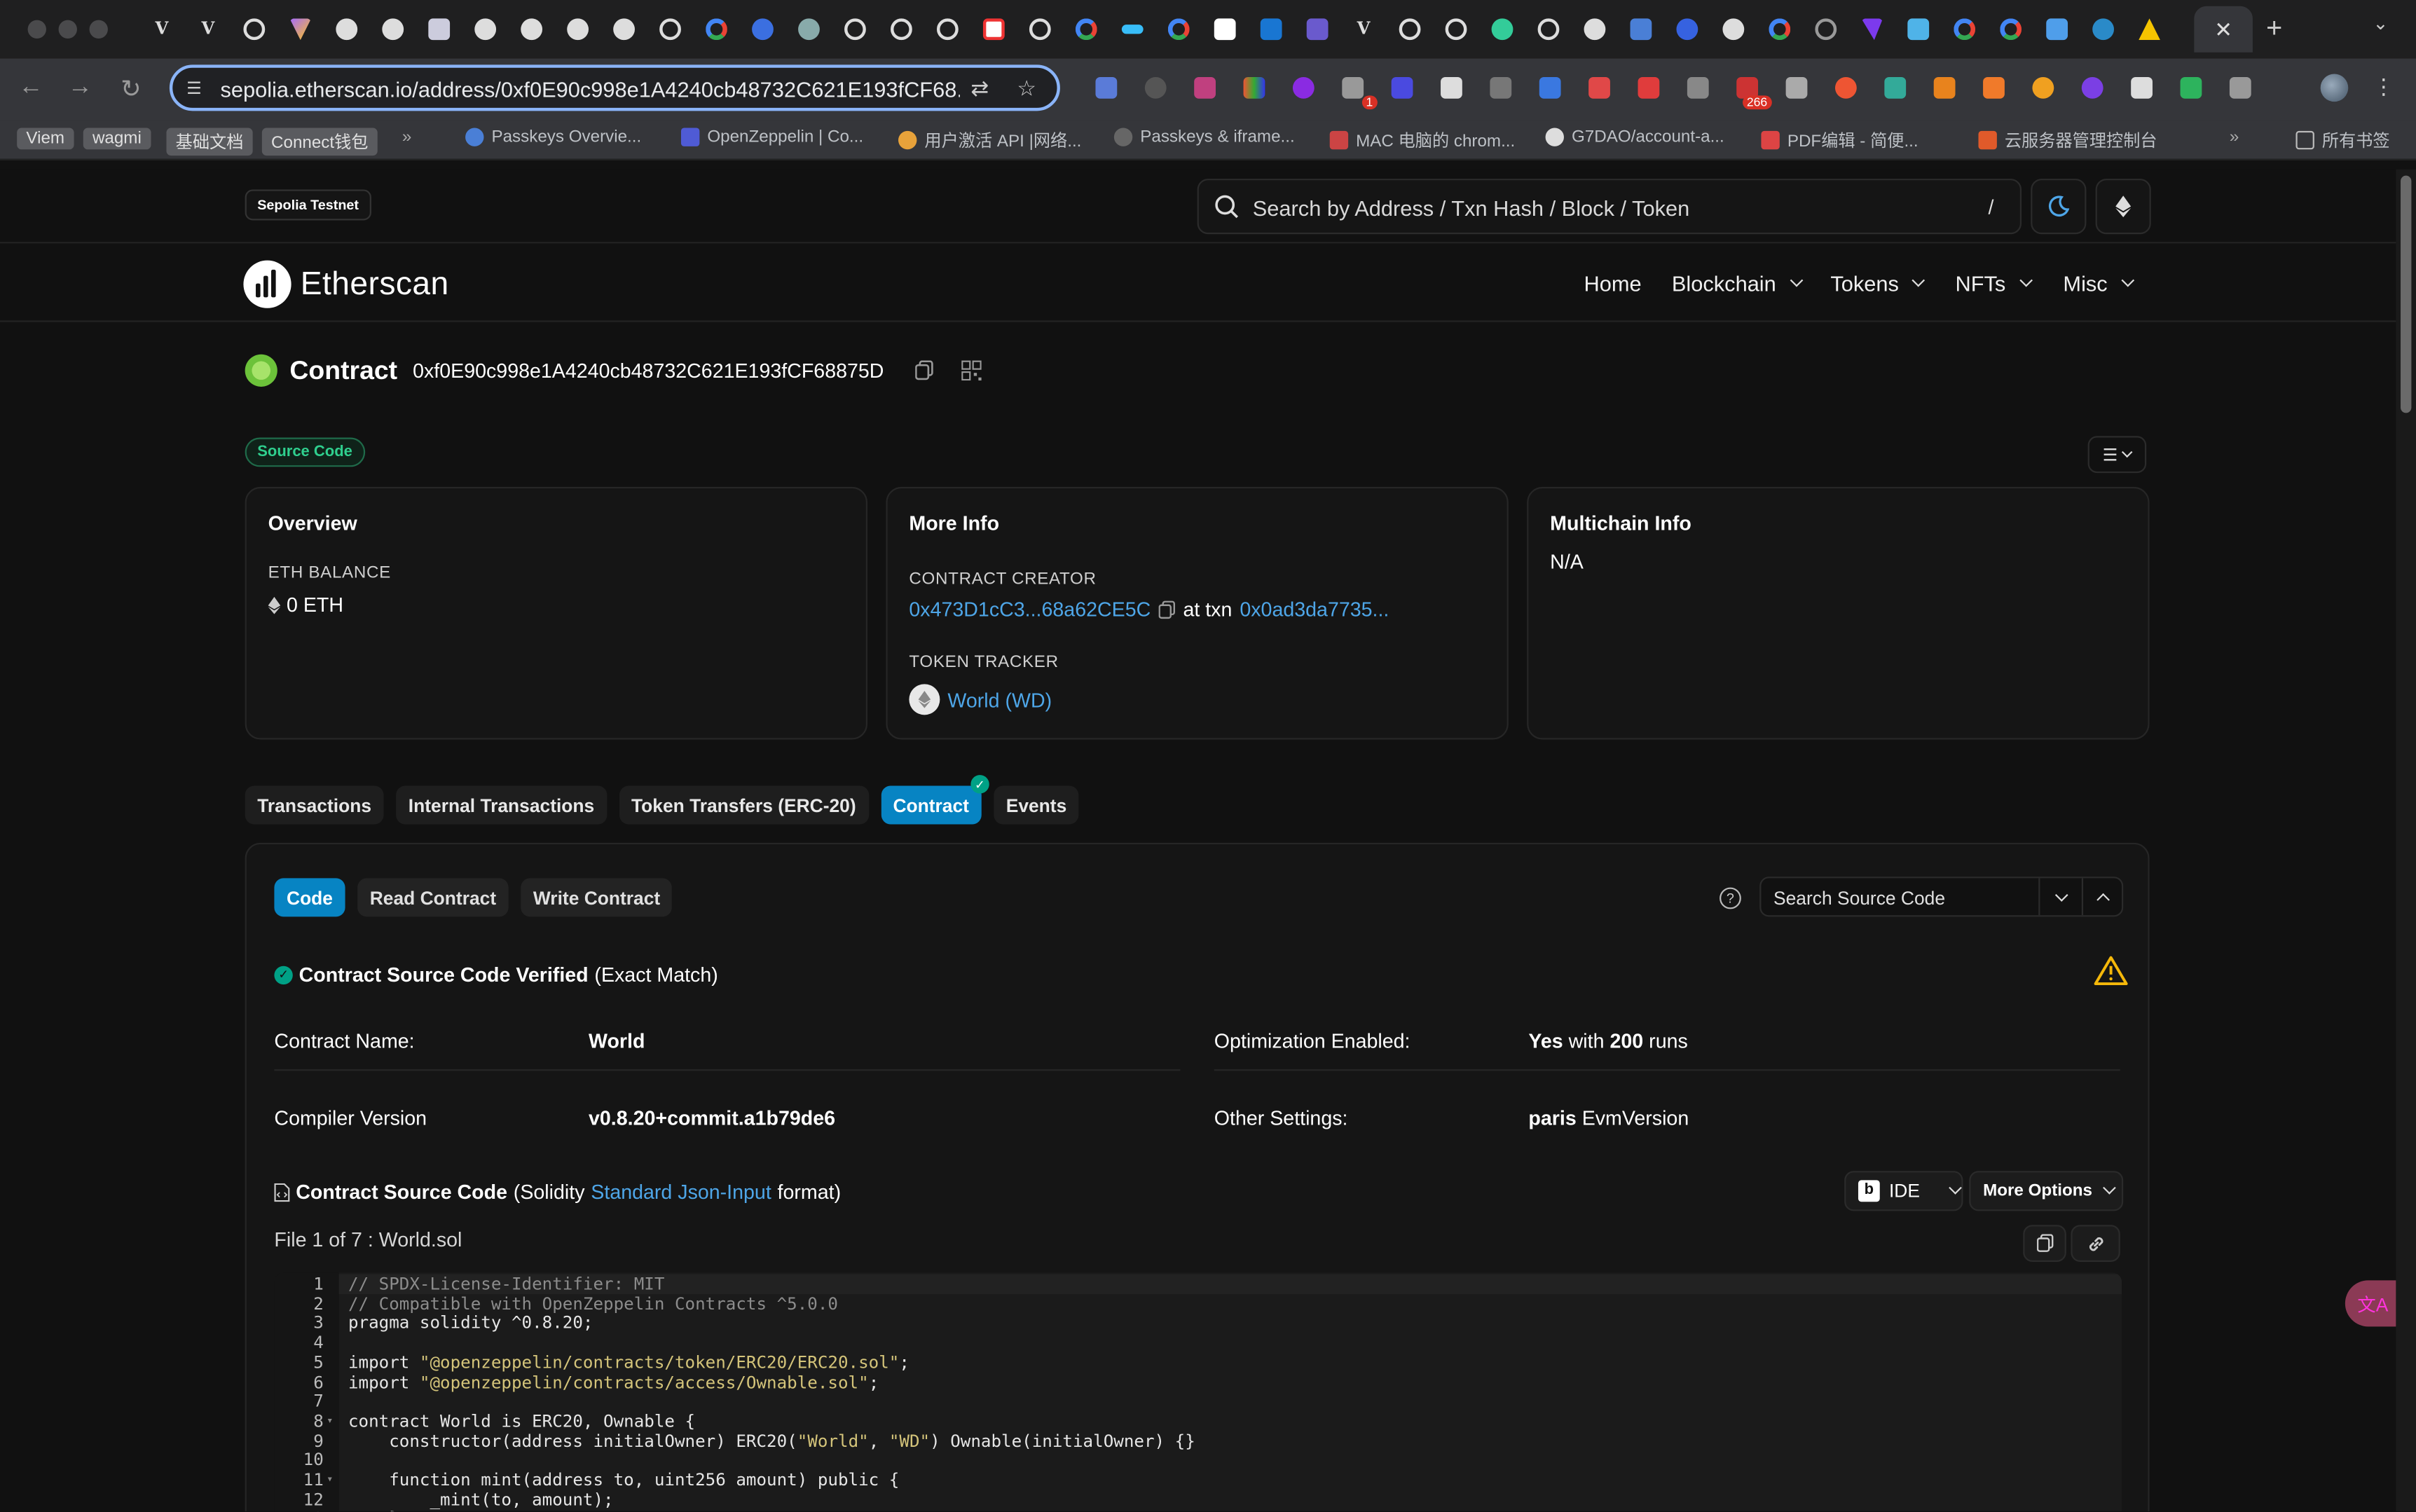  What do you see at coordinates (99, 29) in the screenshot?
I see `zoom-window-button` at bounding box center [99, 29].